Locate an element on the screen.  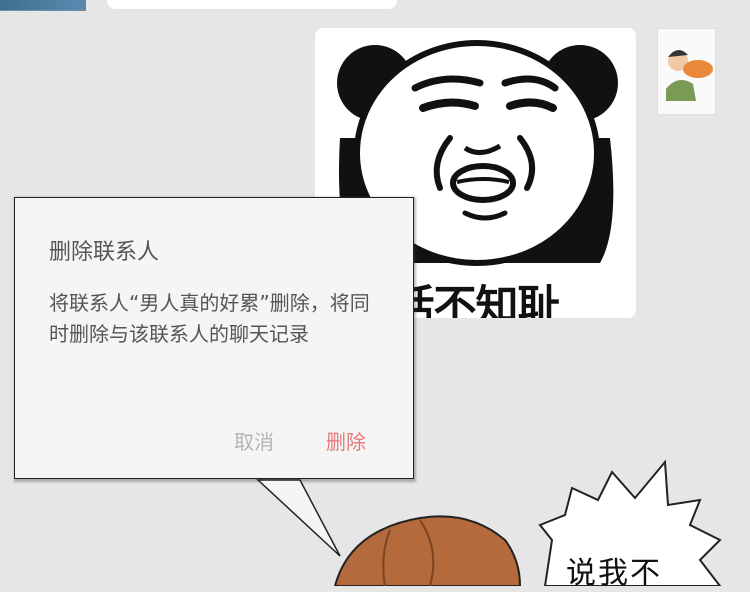
dialog-message: 将联系人“男人真的好累”删除，将同时删除与该联系人的聊天记录 is located at coordinates (209, 318).